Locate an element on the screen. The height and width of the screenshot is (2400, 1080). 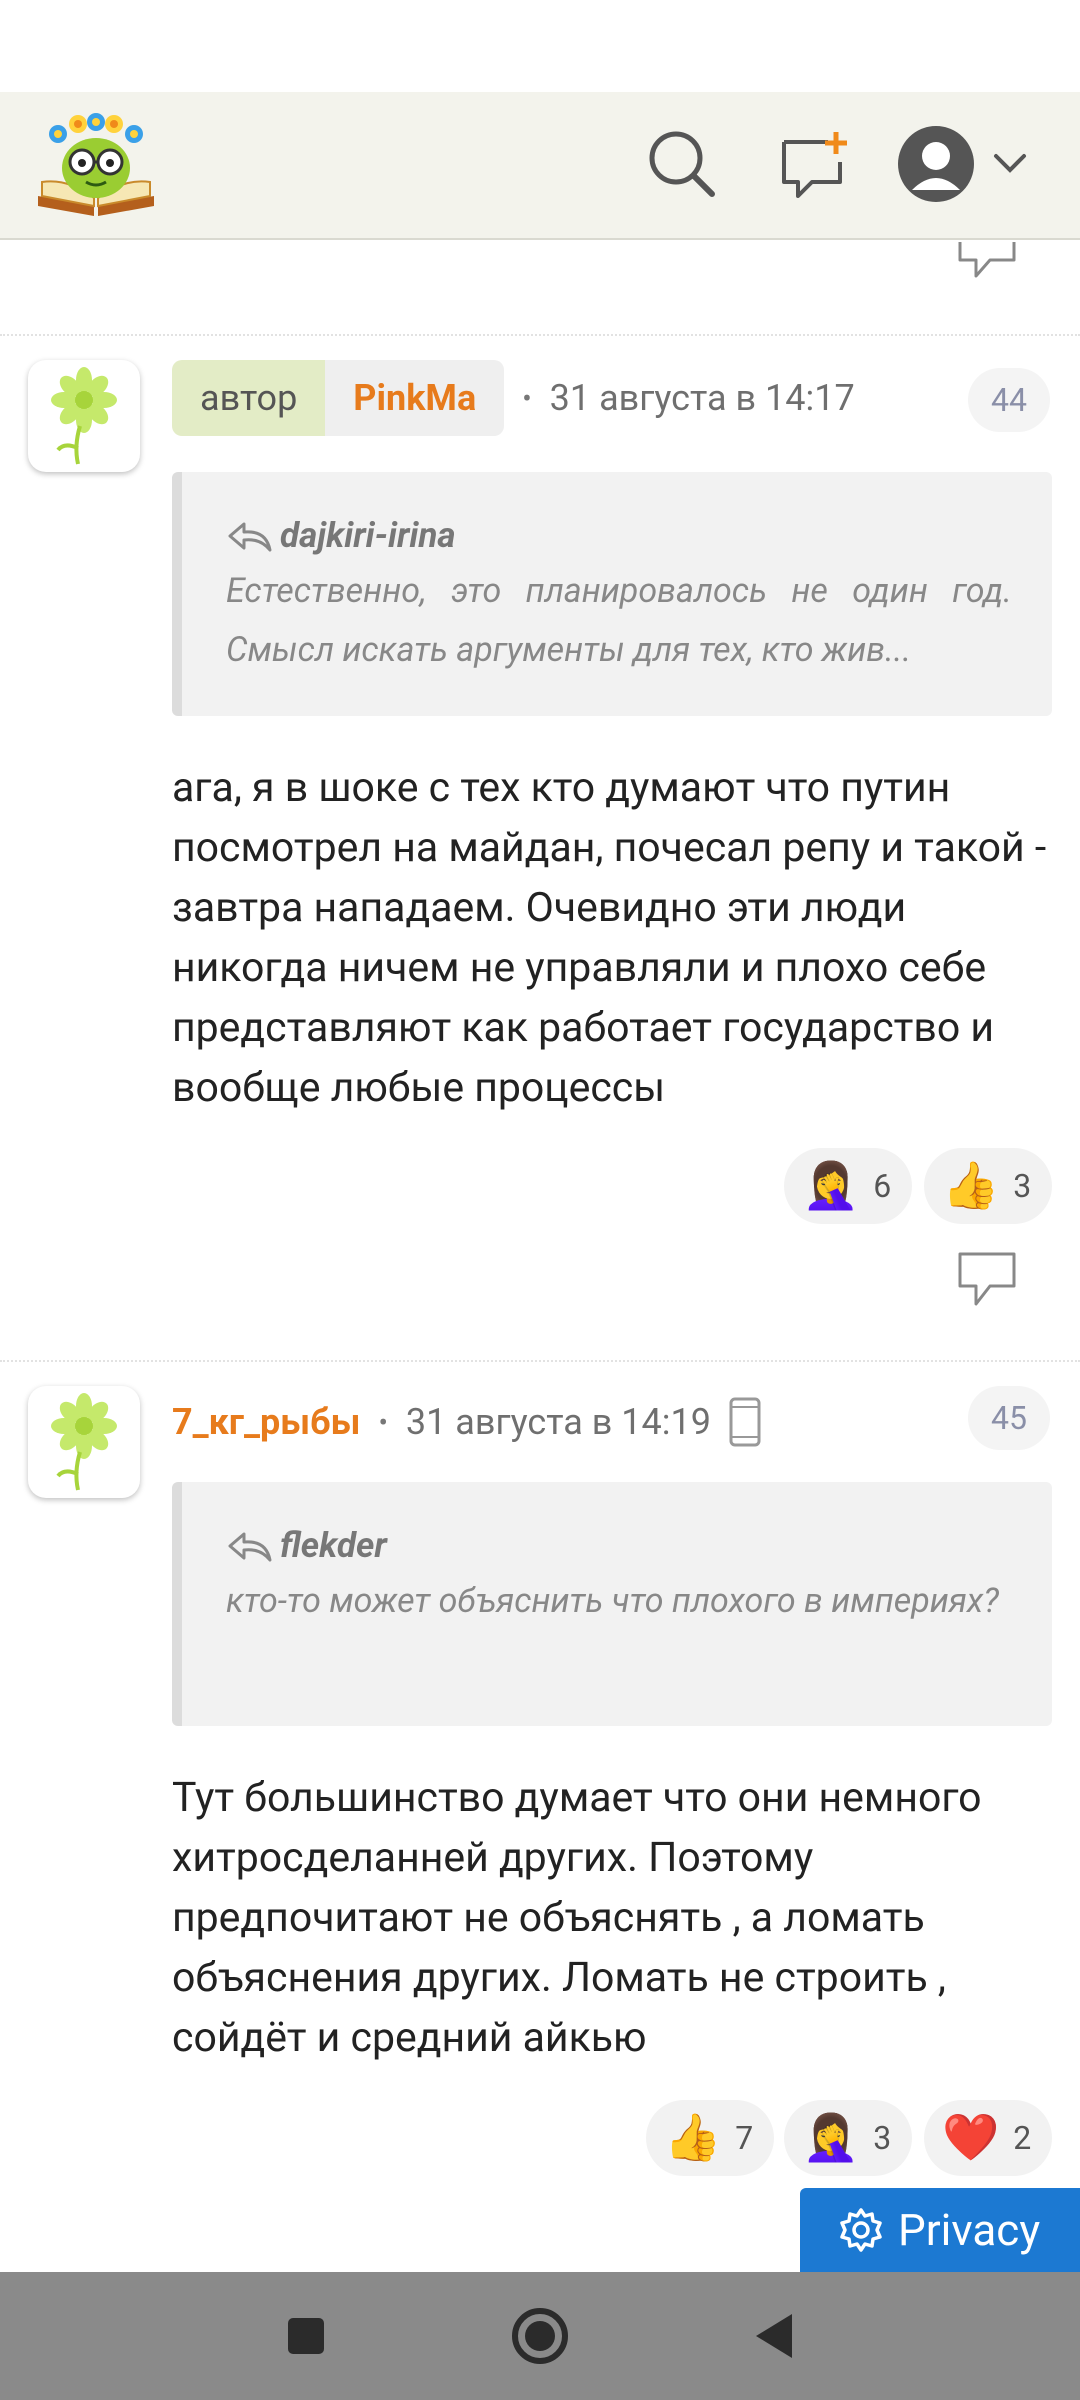
username-link: PinkMa is located at coordinates (415, 398).